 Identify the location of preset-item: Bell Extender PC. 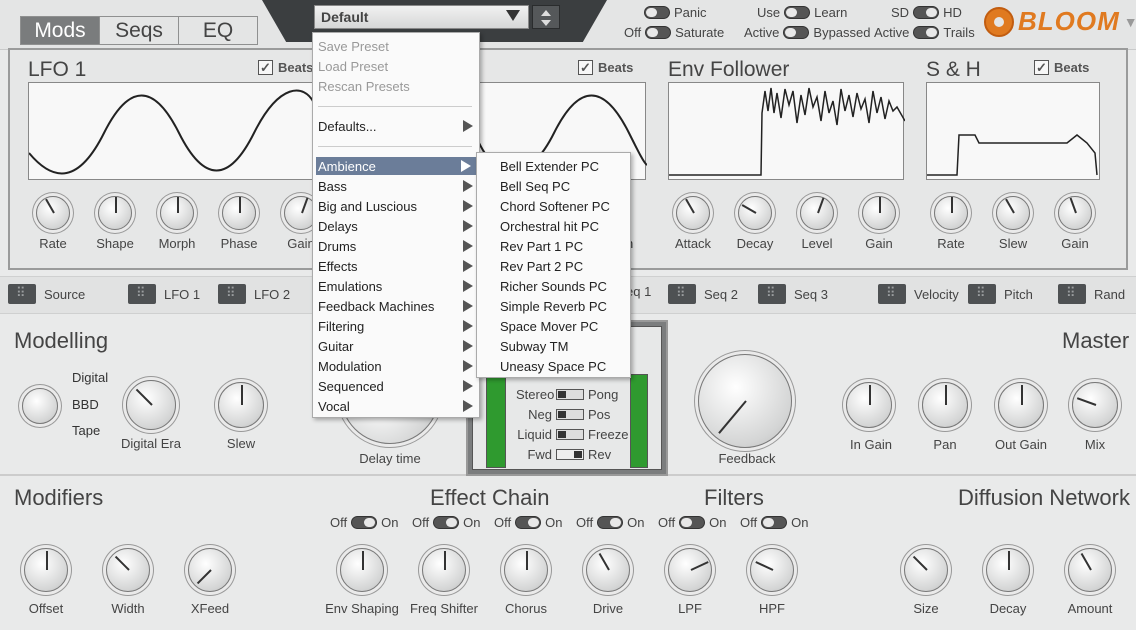
(549, 166).